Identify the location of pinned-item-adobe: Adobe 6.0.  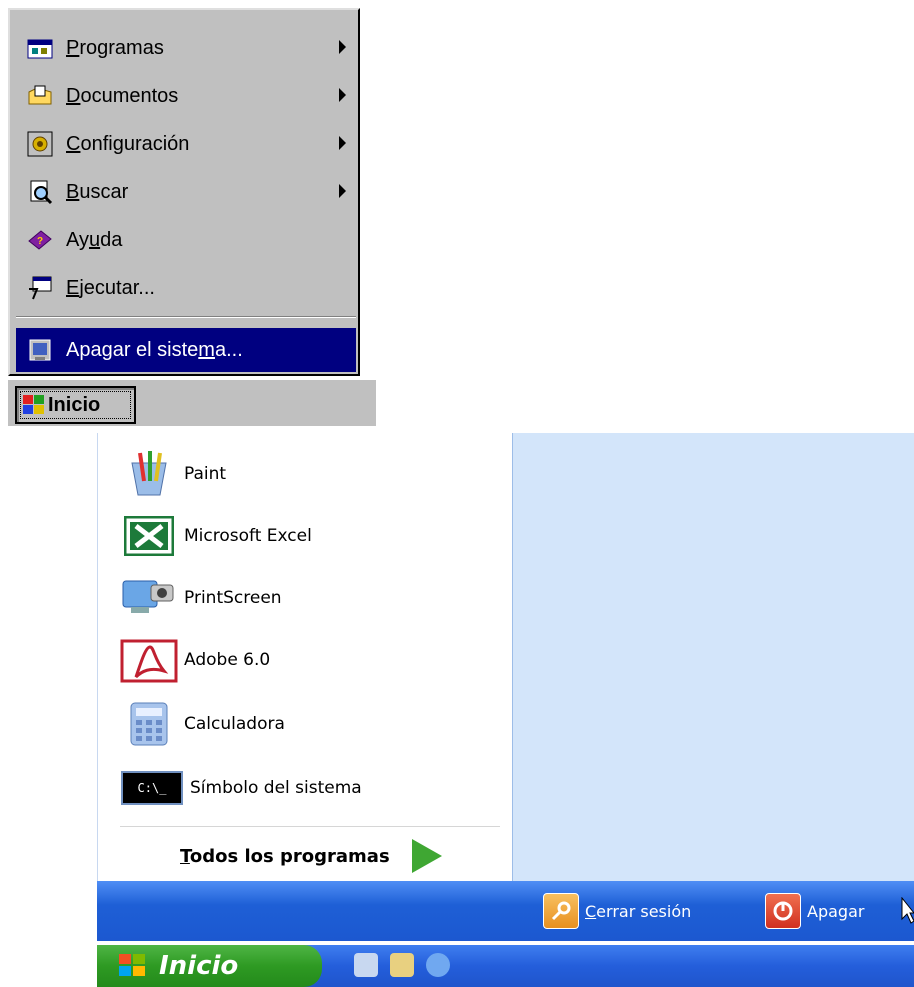
(195, 660).